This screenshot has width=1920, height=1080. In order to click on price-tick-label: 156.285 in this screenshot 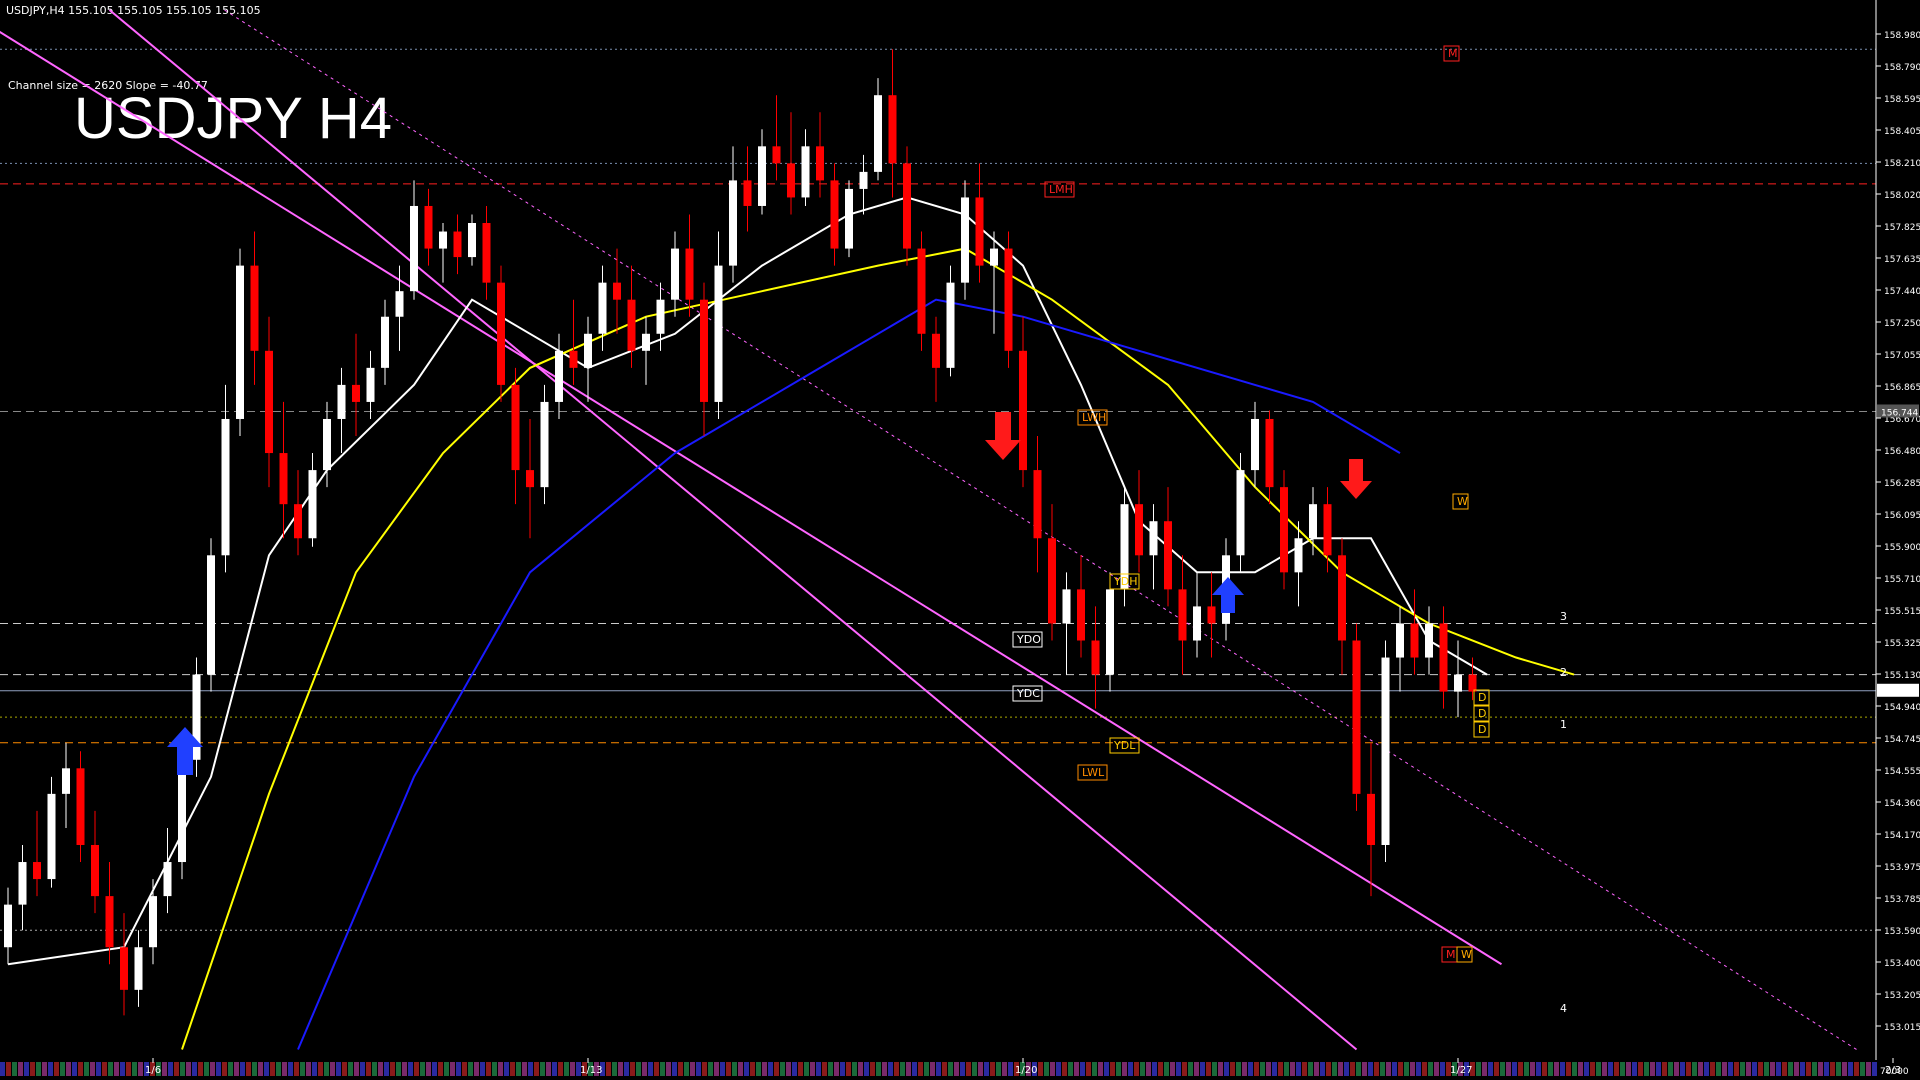, I will do `click(1902, 484)`.